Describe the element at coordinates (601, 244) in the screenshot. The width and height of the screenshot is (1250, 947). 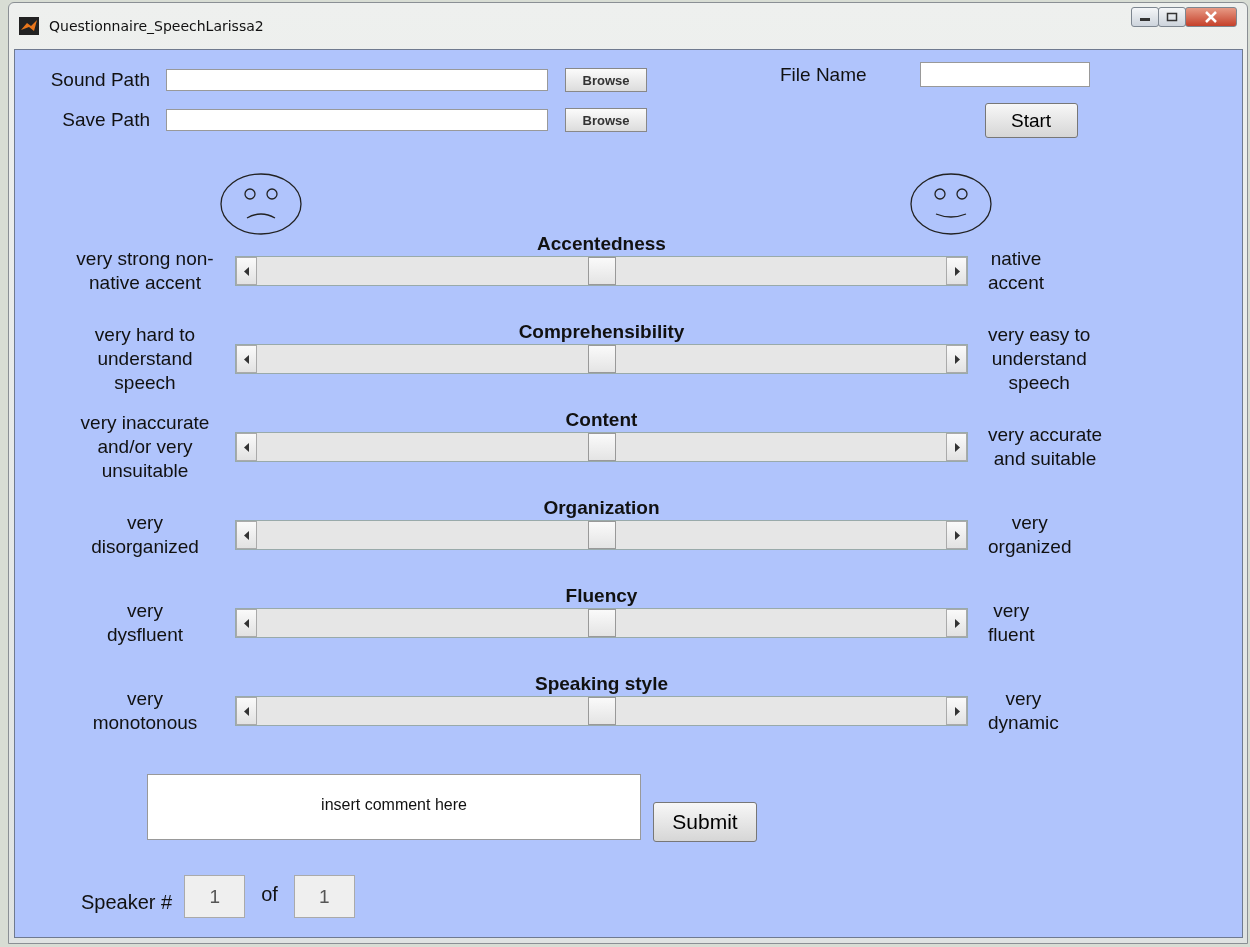
I see `scale-title: Accentedness` at that location.